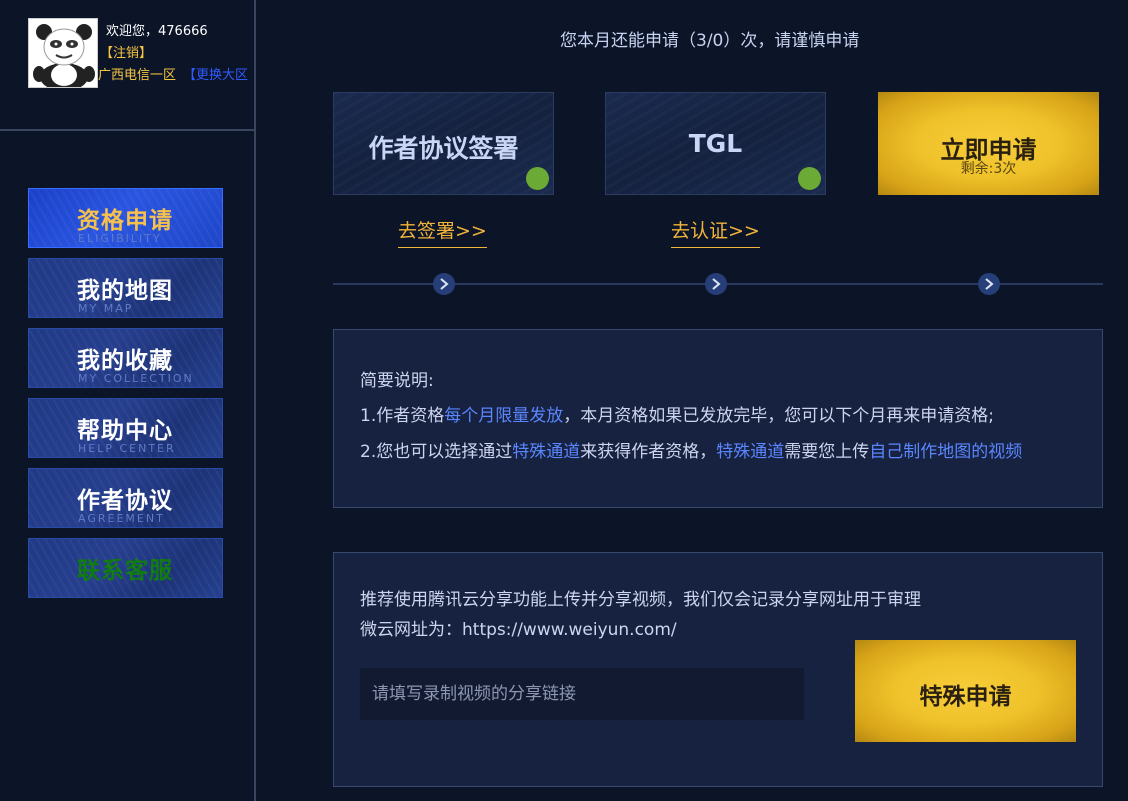 The width and height of the screenshot is (1128, 801). Describe the element at coordinates (442, 232) in the screenshot. I see `go-sign-link: 去签署>>` at that location.